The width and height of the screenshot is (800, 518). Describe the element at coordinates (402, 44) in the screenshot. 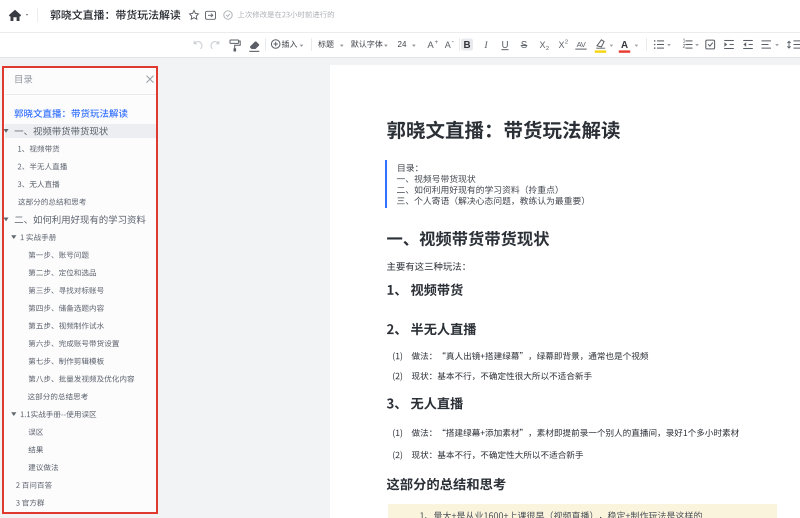

I see `svg-text: 24` at that location.